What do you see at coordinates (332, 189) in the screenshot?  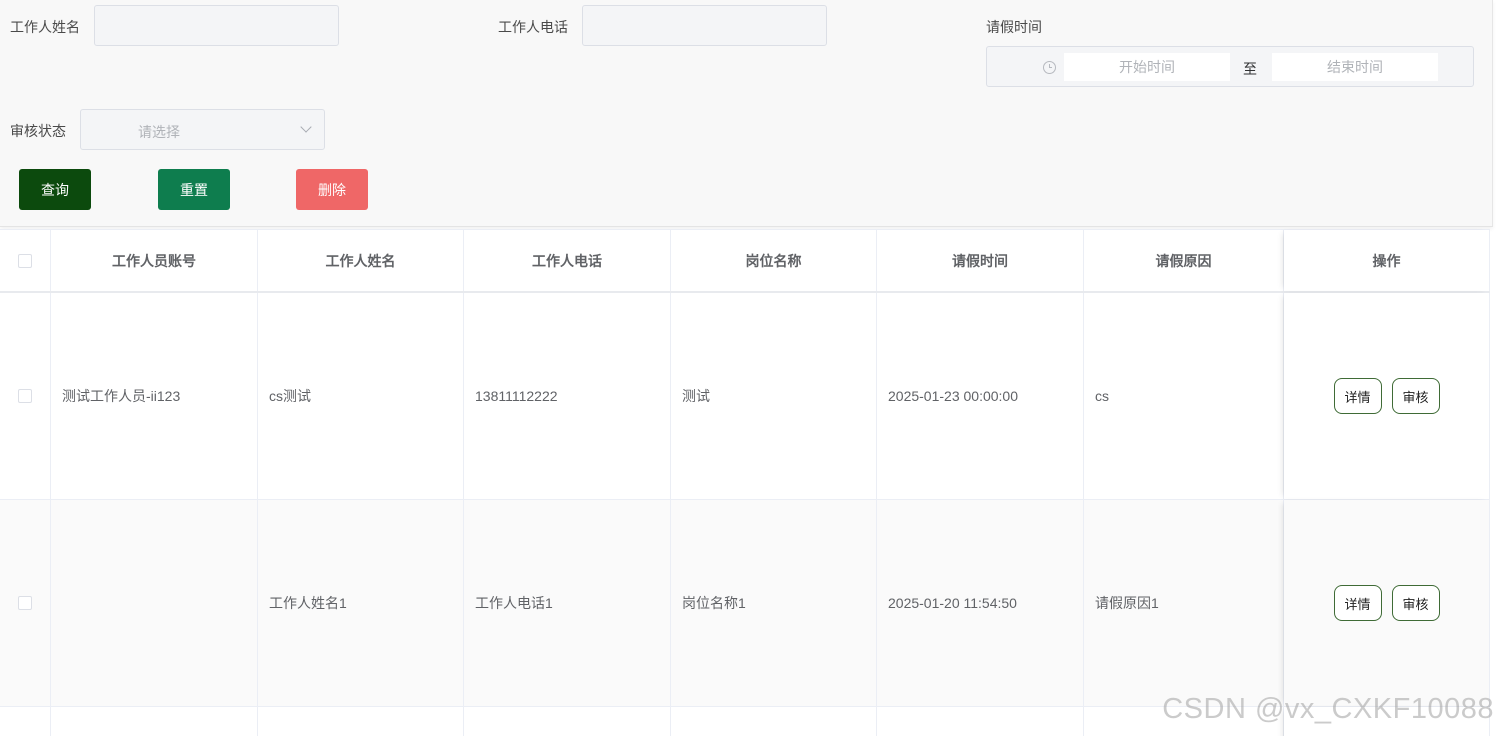 I see `delete-button: 删除` at bounding box center [332, 189].